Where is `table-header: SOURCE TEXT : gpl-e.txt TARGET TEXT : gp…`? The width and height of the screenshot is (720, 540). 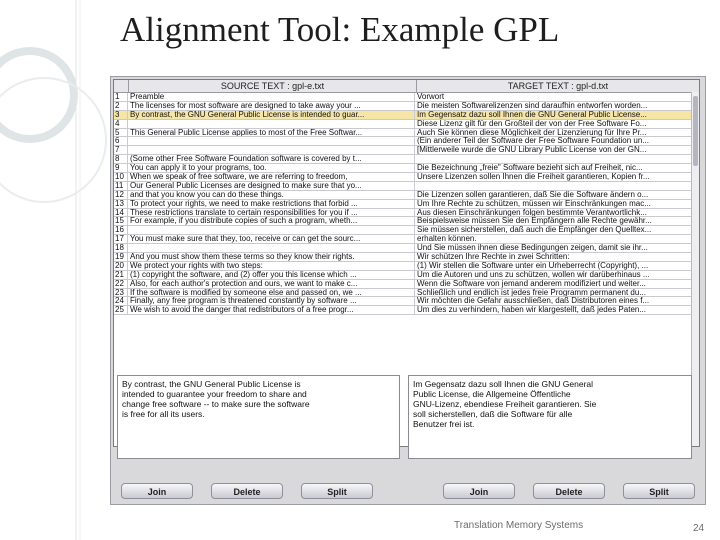
table-header: SOURCE TEXT : gpl-e.txt TARGET TEXT : gp… is located at coordinates (406, 86).